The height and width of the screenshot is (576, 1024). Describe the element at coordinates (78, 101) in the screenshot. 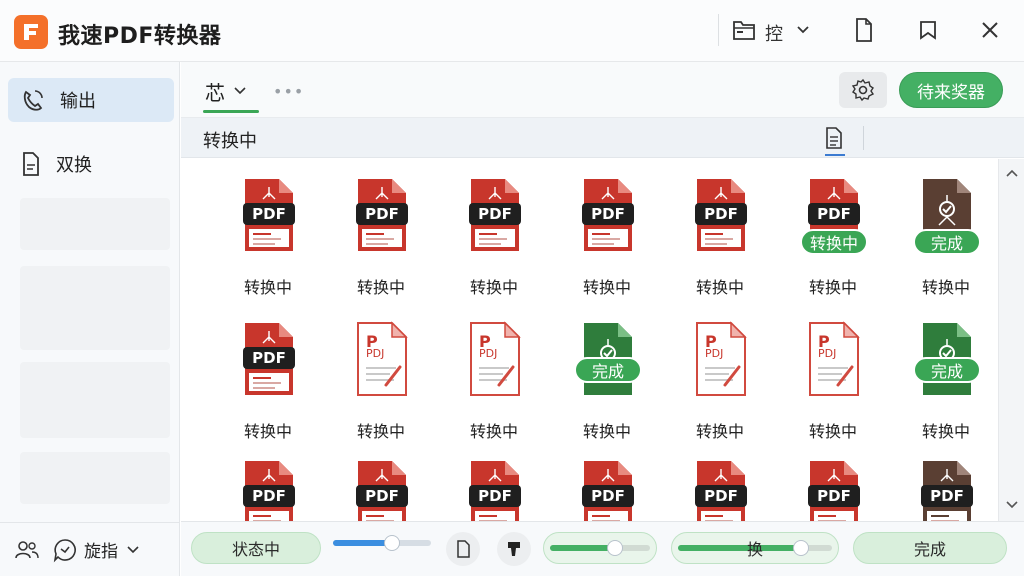

I see `sidebar-item-label: 输出` at that location.